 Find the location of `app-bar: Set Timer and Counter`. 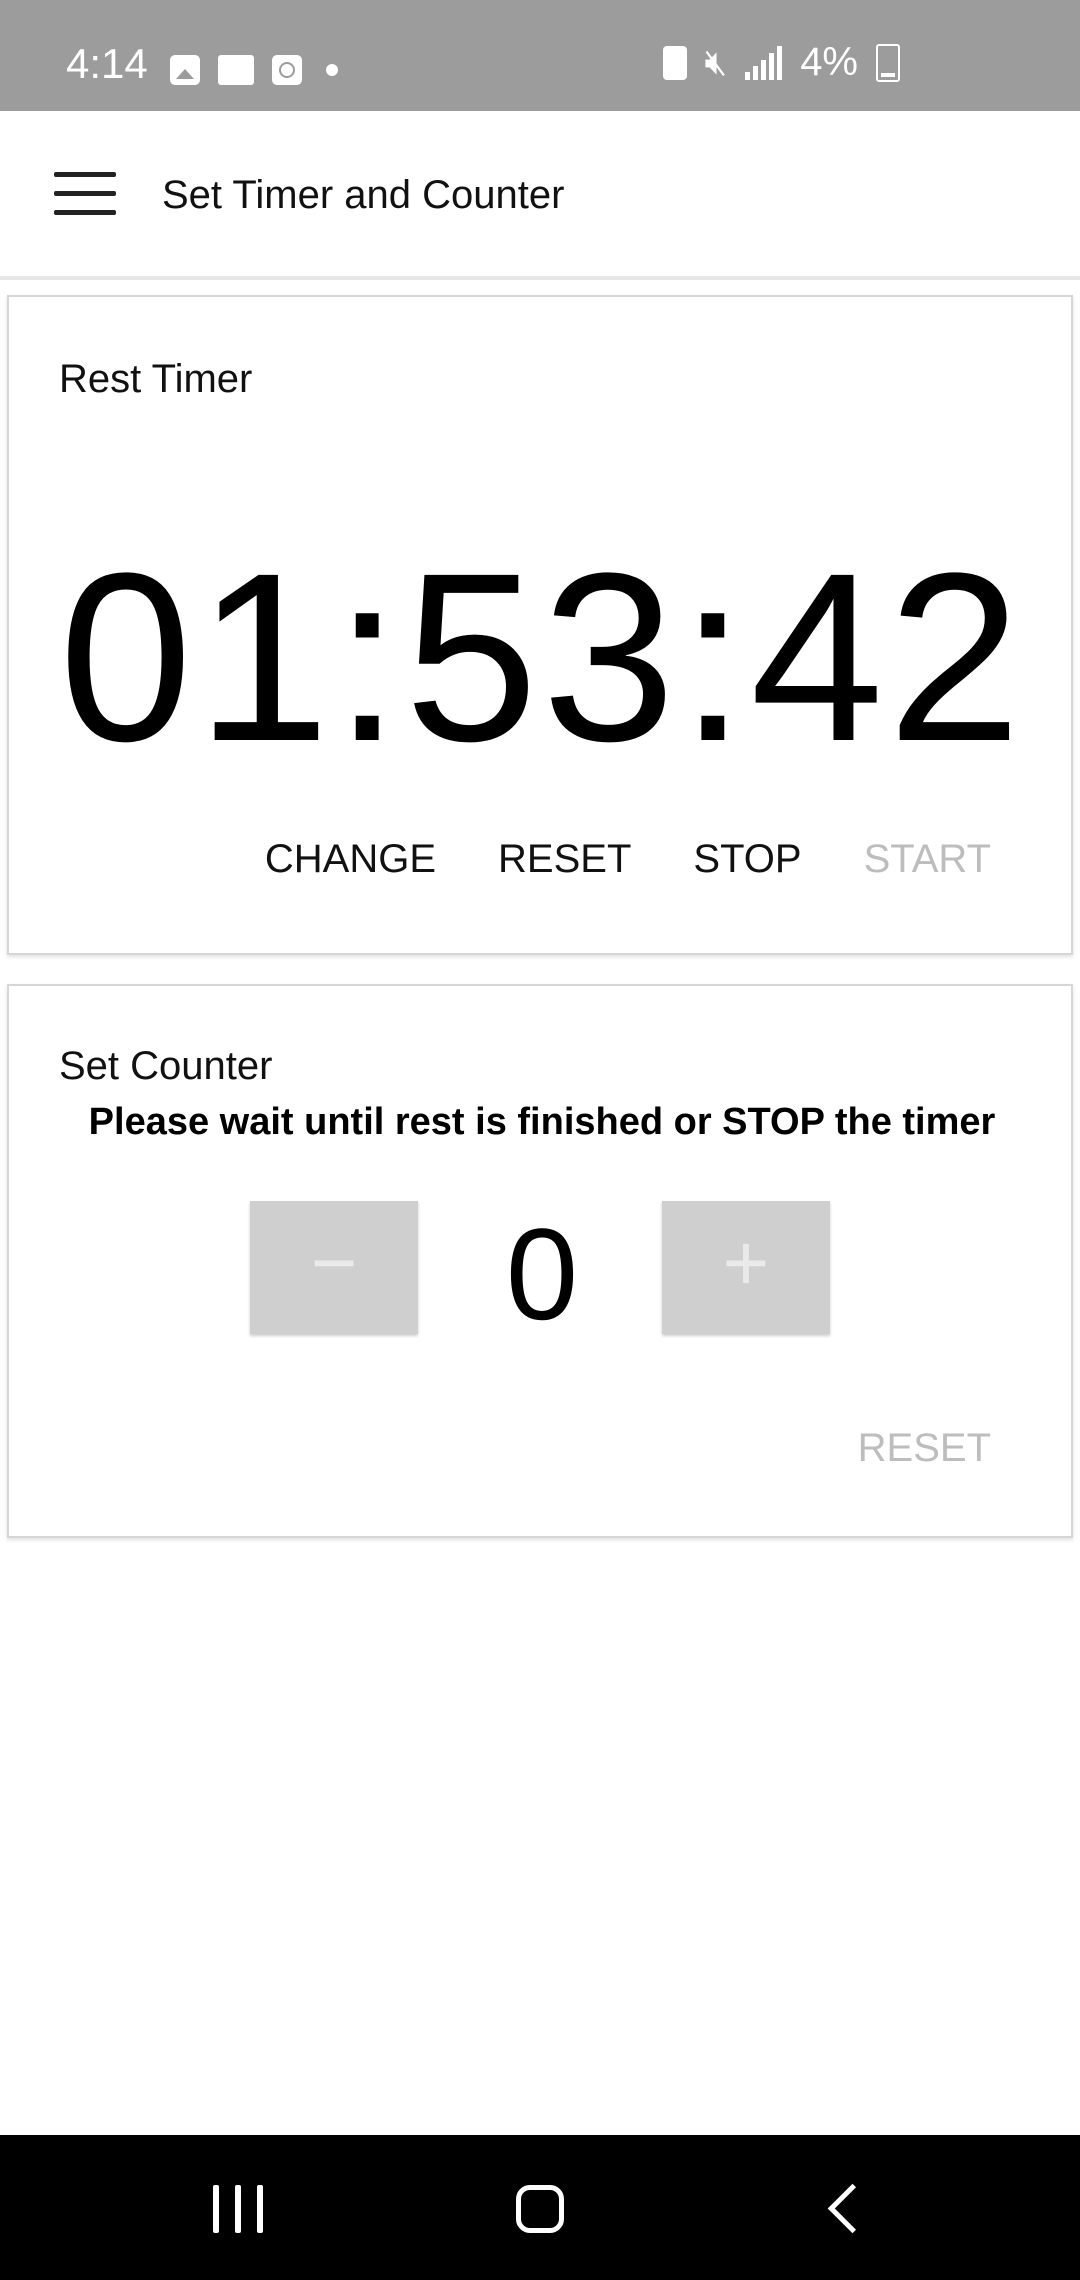

app-bar: Set Timer and Counter is located at coordinates (540, 195).